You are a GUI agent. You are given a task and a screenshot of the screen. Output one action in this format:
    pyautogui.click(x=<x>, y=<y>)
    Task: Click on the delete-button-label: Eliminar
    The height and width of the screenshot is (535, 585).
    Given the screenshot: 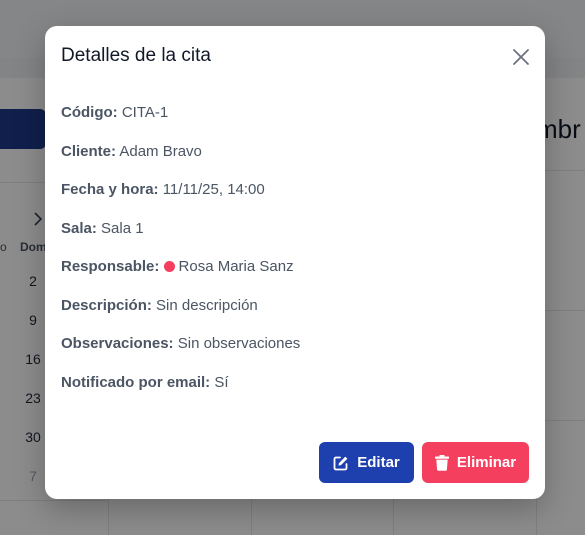 What is the action you would take?
    pyautogui.click(x=486, y=462)
    